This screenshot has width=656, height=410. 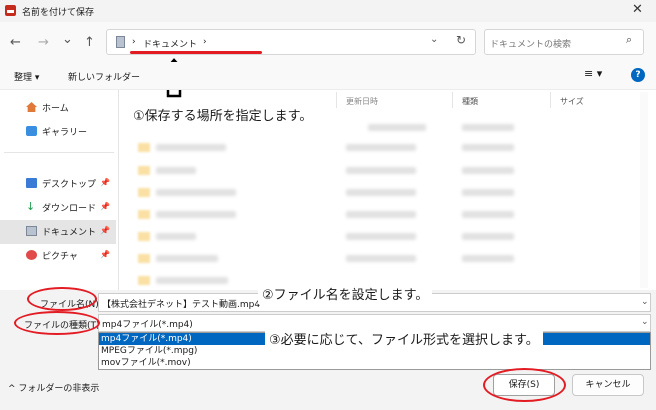 I want to click on breadcrumb-documents: ドキュメント, so click(x=170, y=43).